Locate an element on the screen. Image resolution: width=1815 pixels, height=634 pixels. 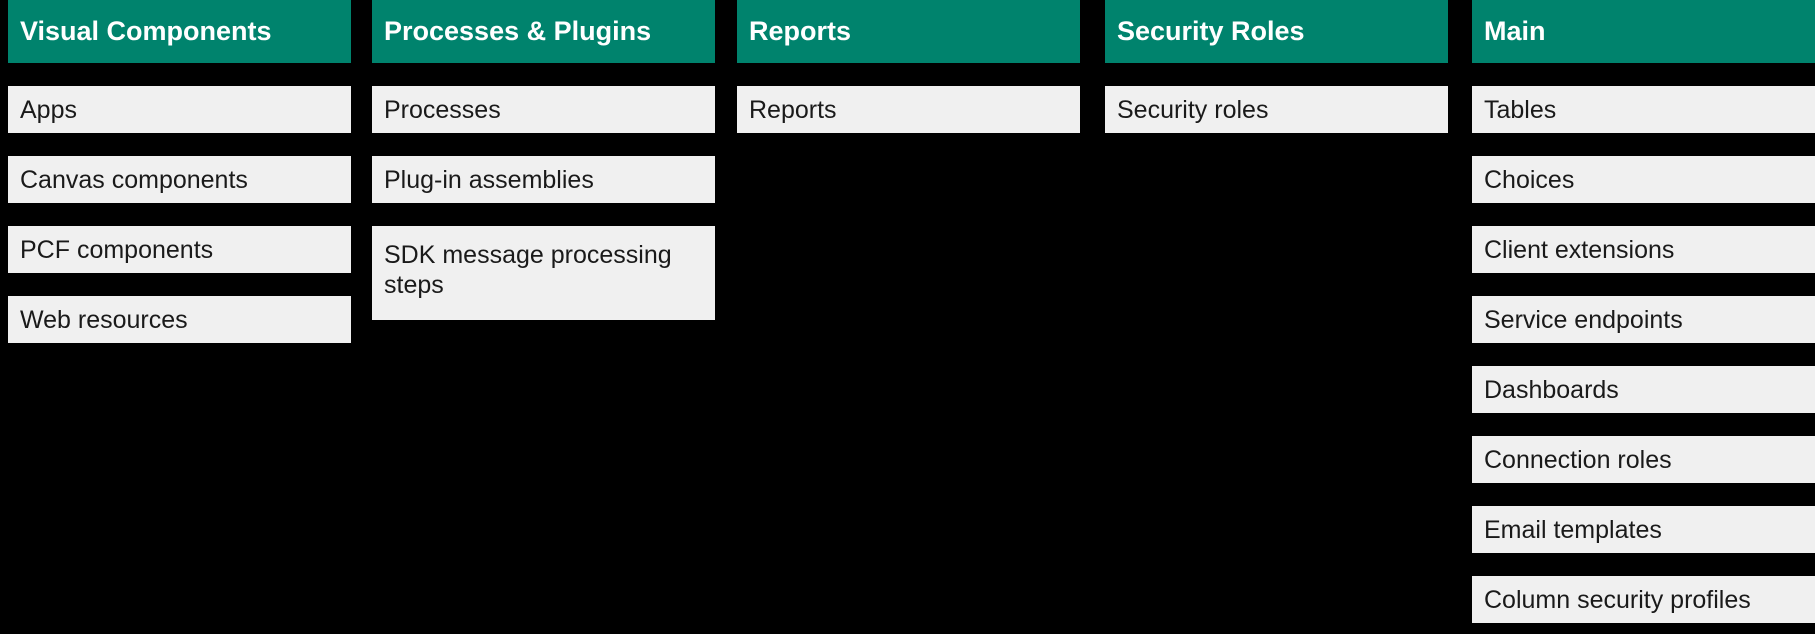
column-header-reports: Reports is located at coordinates (908, 31).